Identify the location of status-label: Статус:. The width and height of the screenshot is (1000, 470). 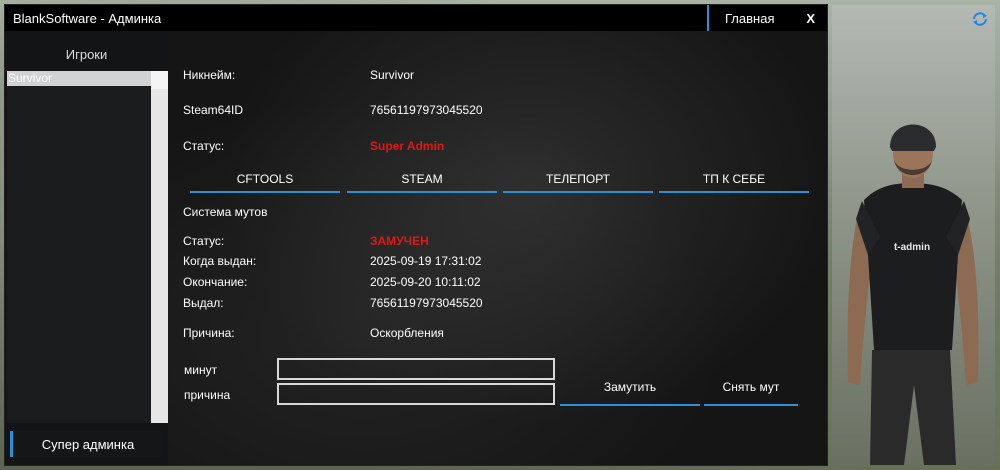
(204, 146).